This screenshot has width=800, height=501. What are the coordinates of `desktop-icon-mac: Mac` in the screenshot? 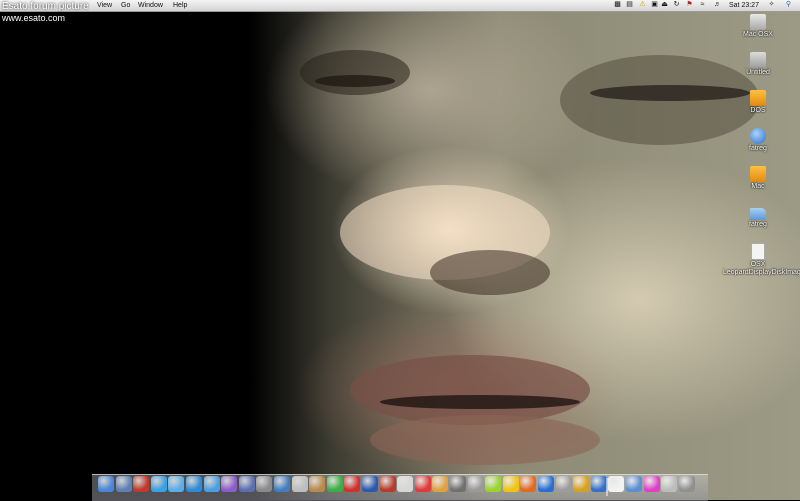 It's located at (758, 178).